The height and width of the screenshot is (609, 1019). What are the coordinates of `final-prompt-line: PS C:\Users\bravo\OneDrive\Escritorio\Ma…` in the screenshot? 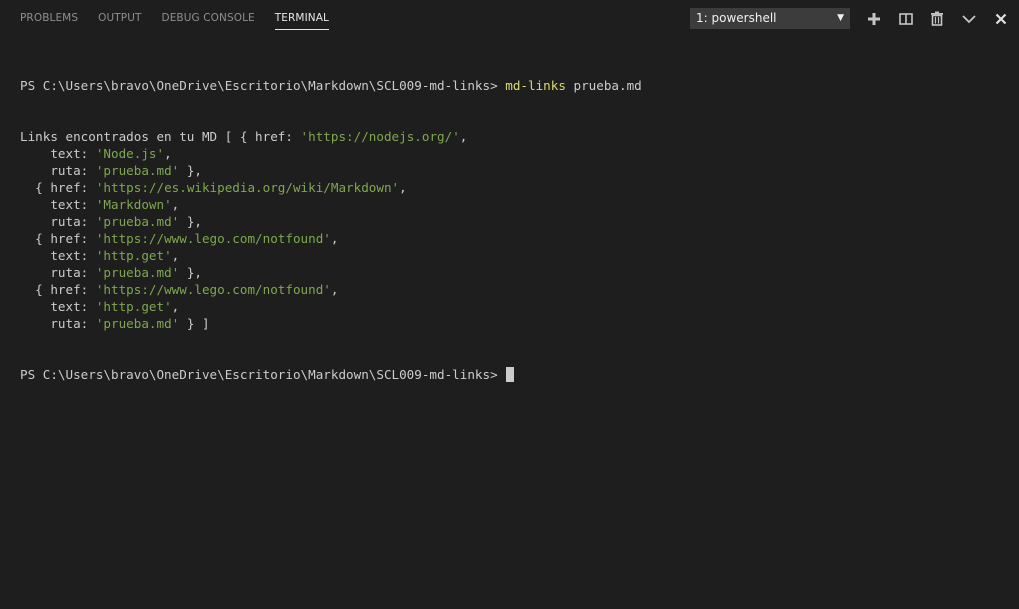 It's located at (514, 374).